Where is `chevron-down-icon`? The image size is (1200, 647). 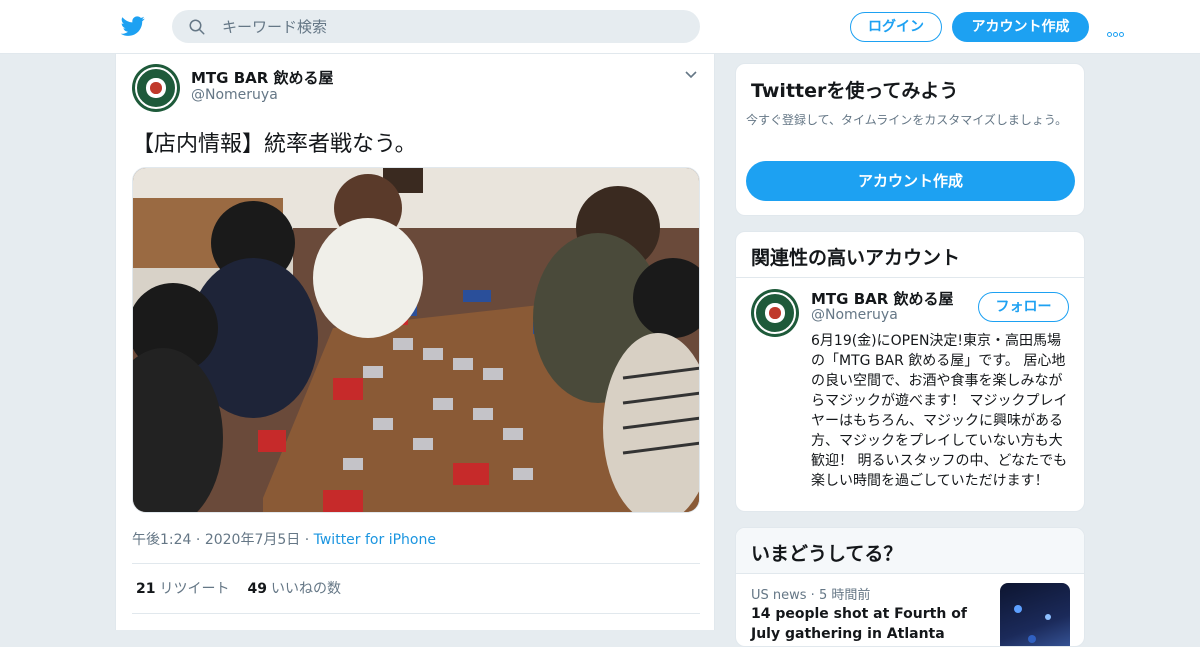
chevron-down-icon is located at coordinates (691, 75).